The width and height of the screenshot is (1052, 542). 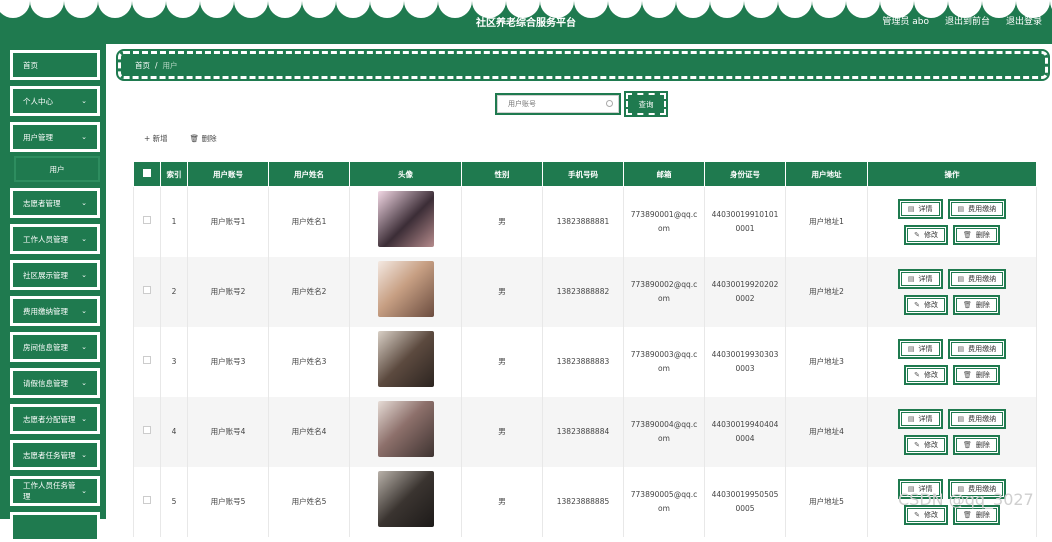 I want to click on logout-link: 退出登录, so click(x=1024, y=20).